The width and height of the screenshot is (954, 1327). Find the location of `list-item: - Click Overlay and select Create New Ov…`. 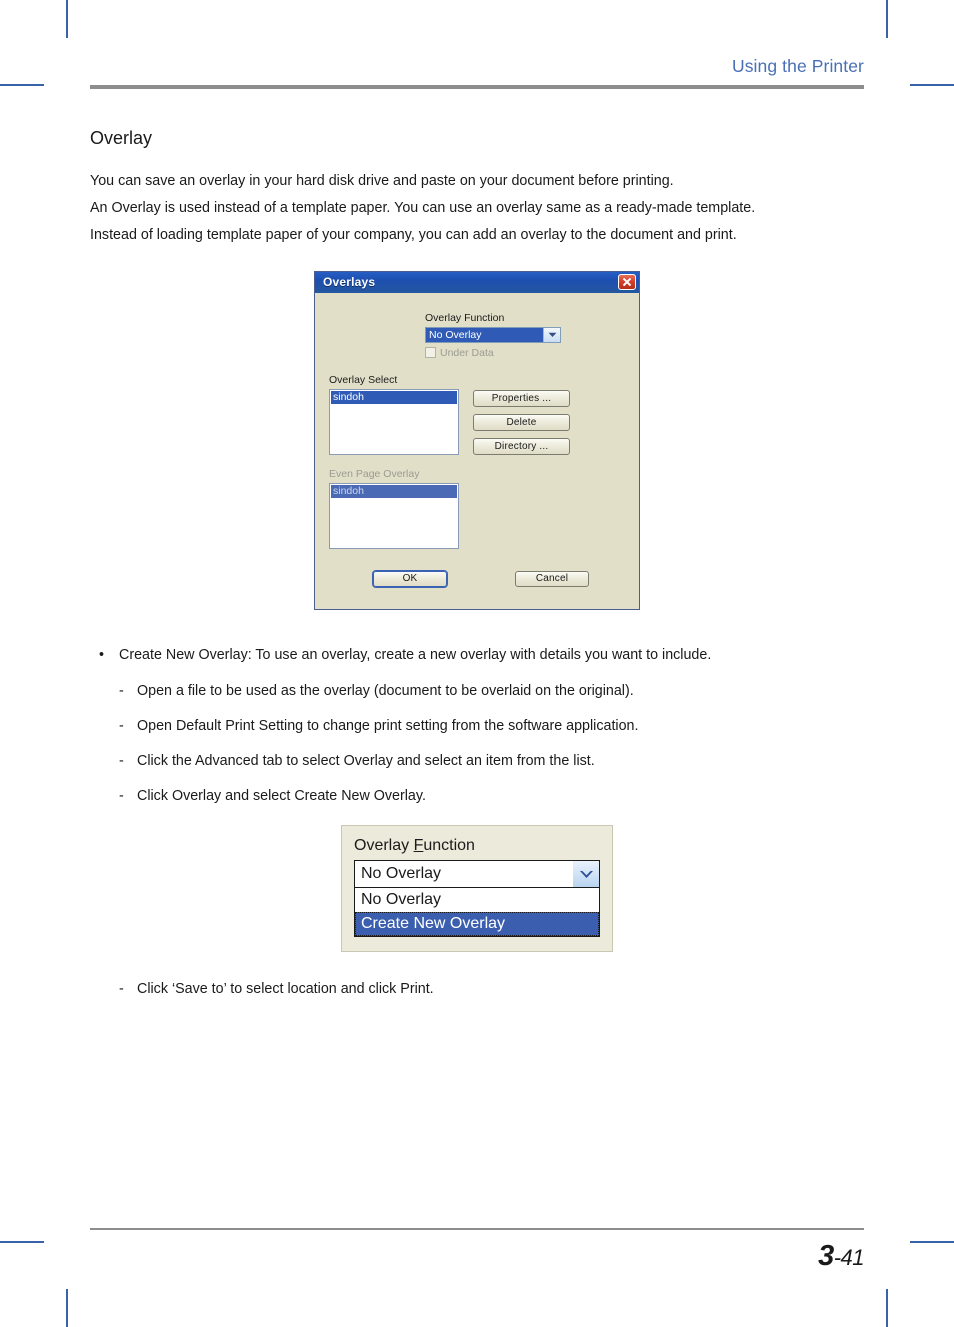

list-item: - Click Overlay and select Create New Ov… is located at coordinates (477, 796).